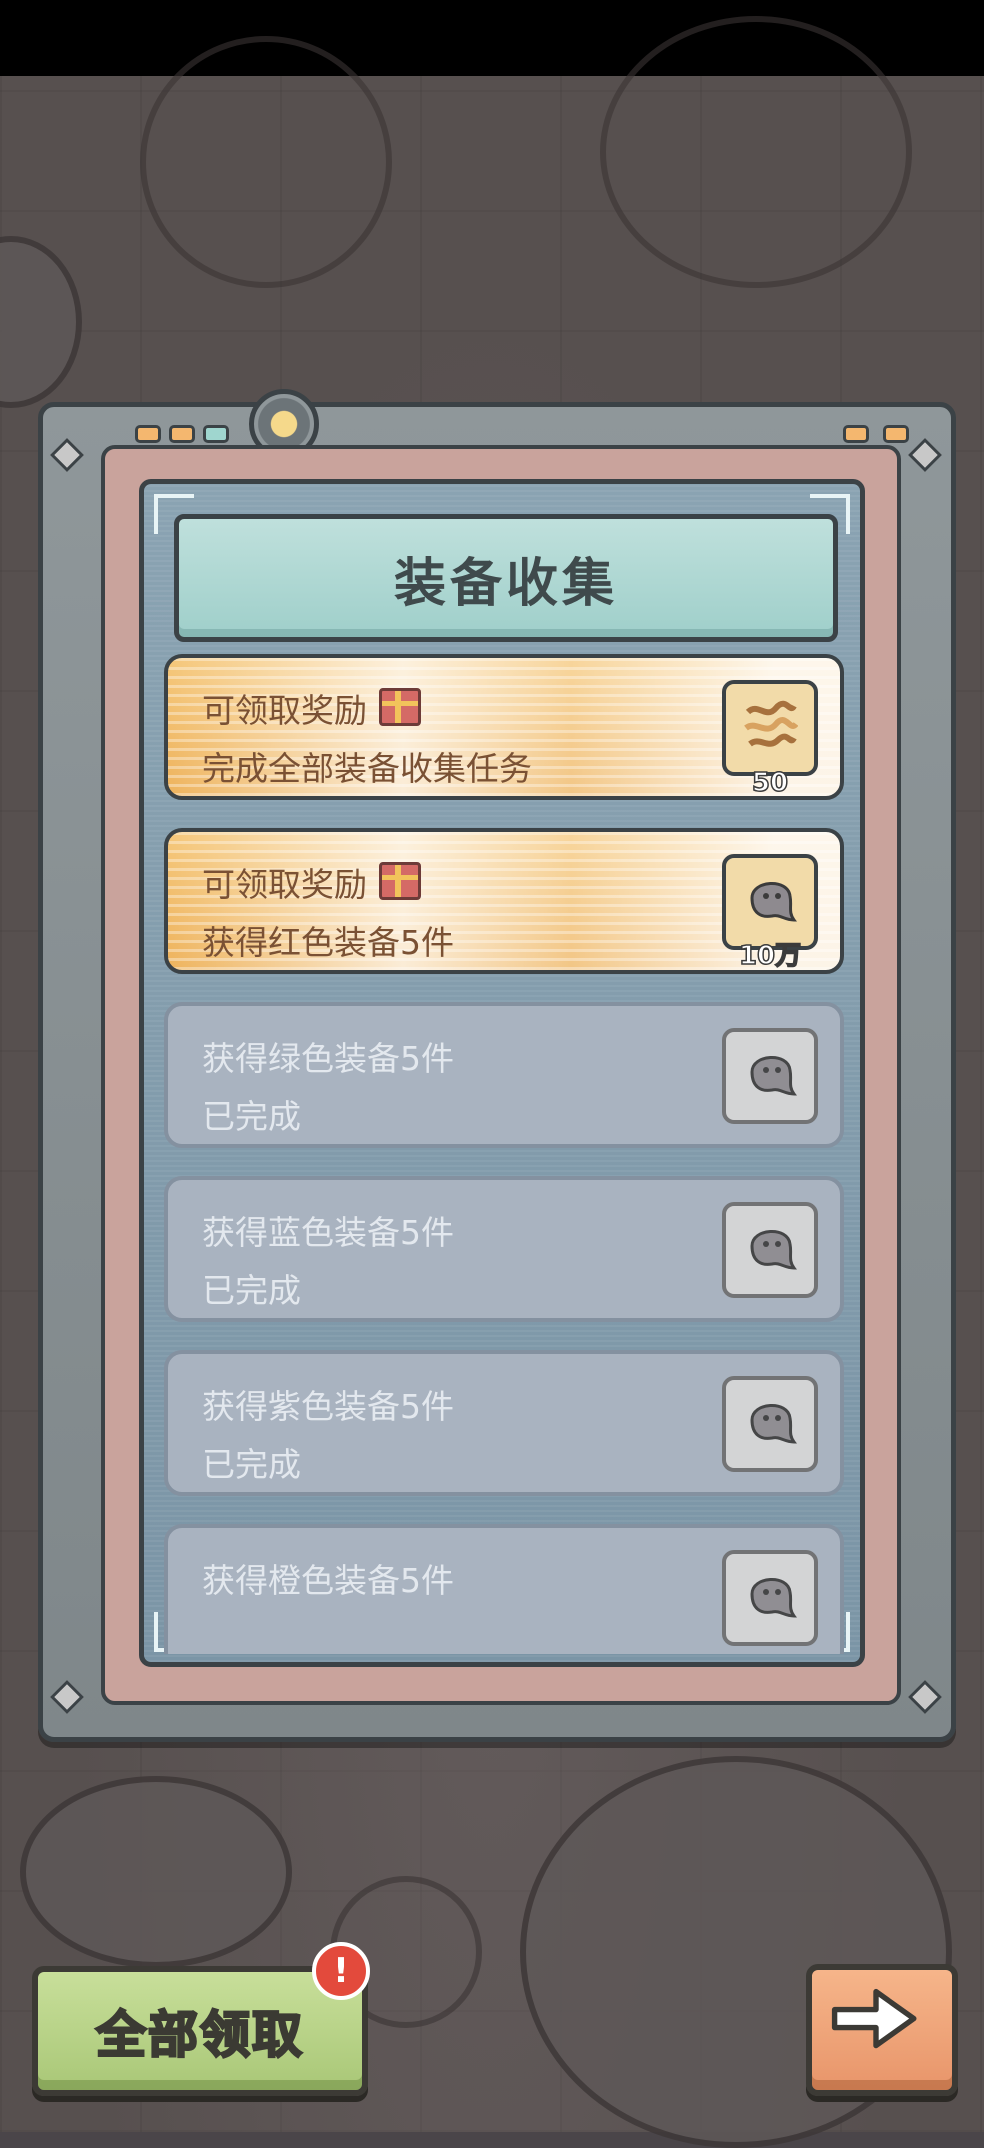 The width and height of the screenshot is (984, 2148). Describe the element at coordinates (505, 583) in the screenshot. I see `page-title: 装备收集` at that location.